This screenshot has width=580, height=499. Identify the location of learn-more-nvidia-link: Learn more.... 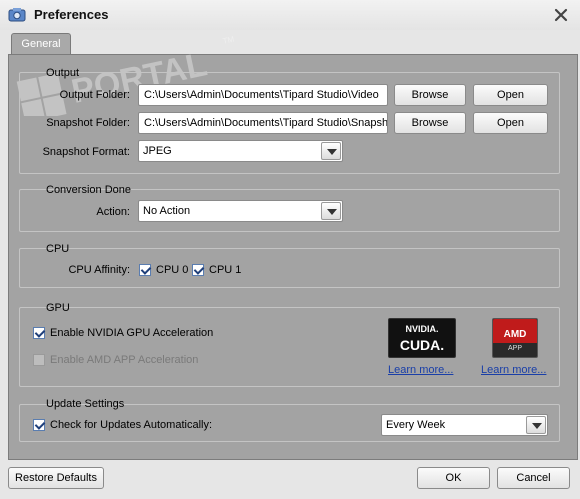
(420, 370).